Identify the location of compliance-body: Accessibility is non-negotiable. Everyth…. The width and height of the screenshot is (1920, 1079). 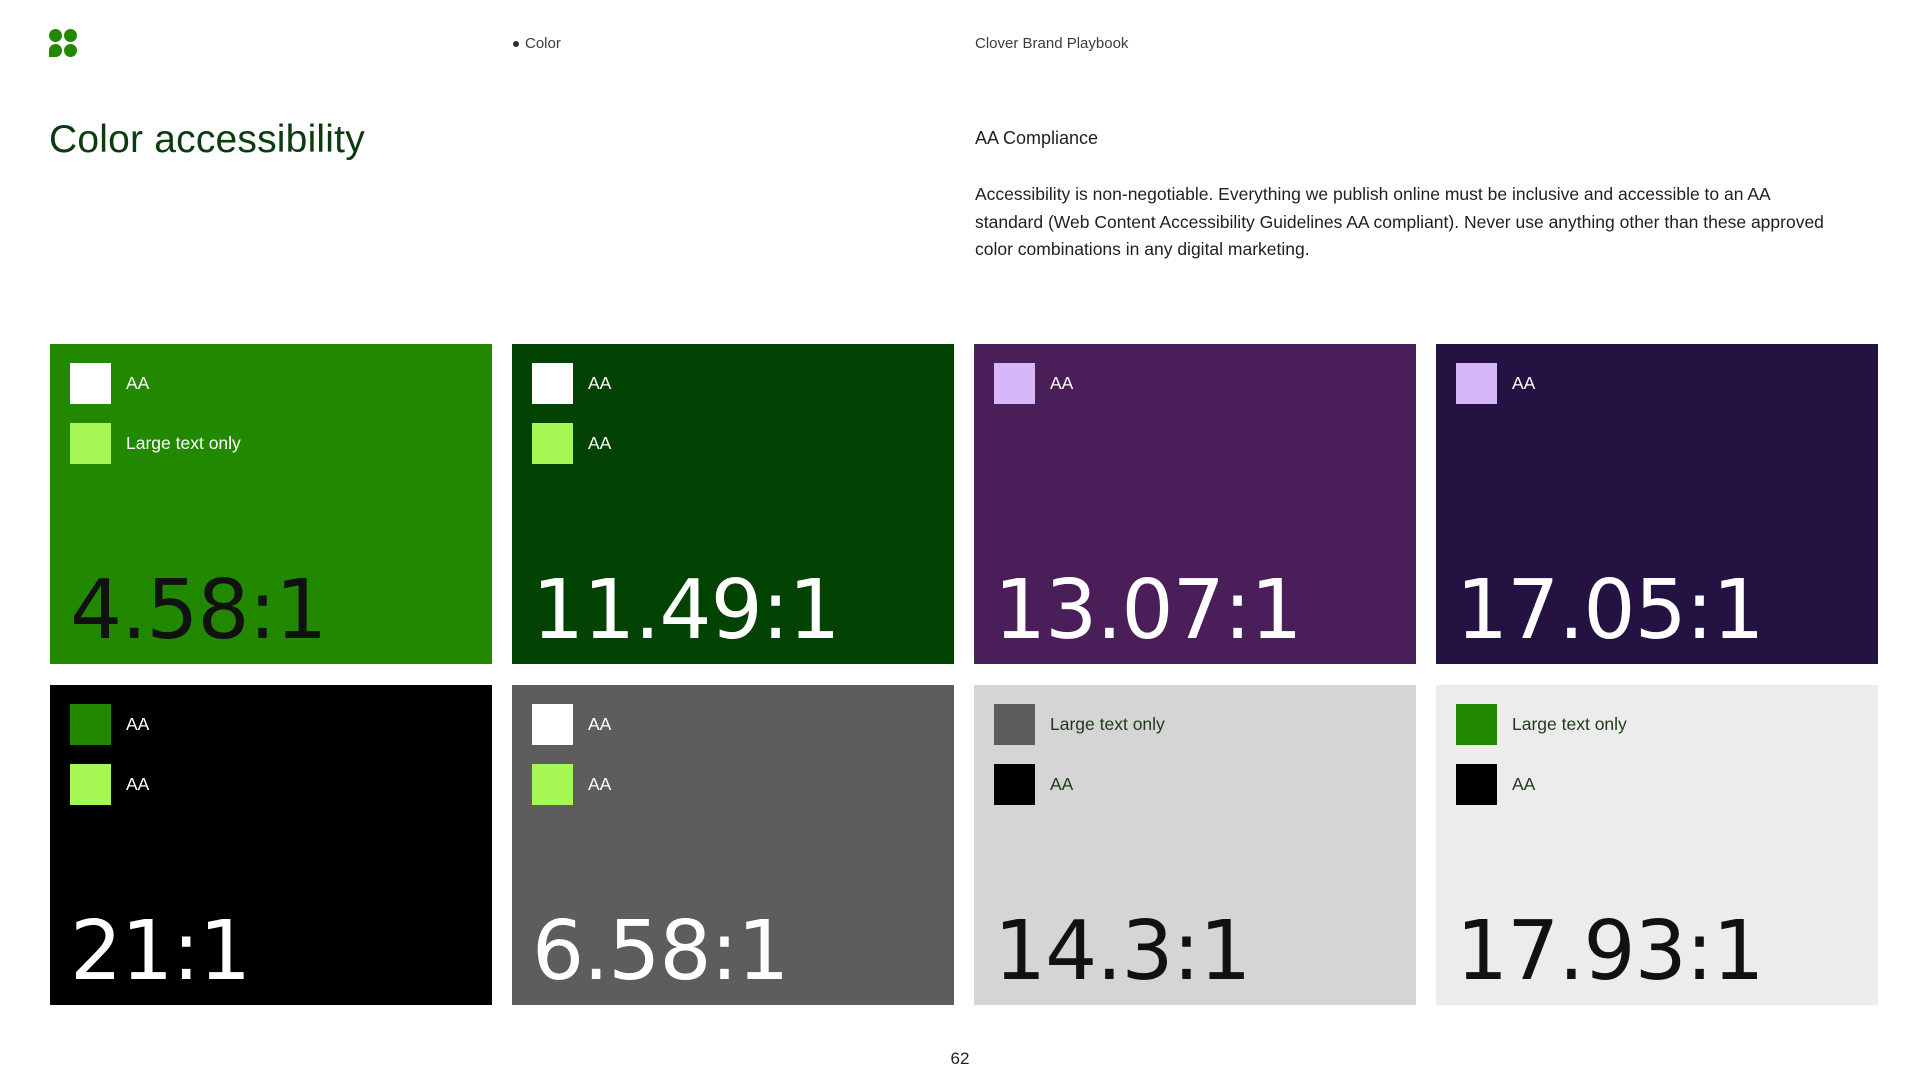
(1399, 221).